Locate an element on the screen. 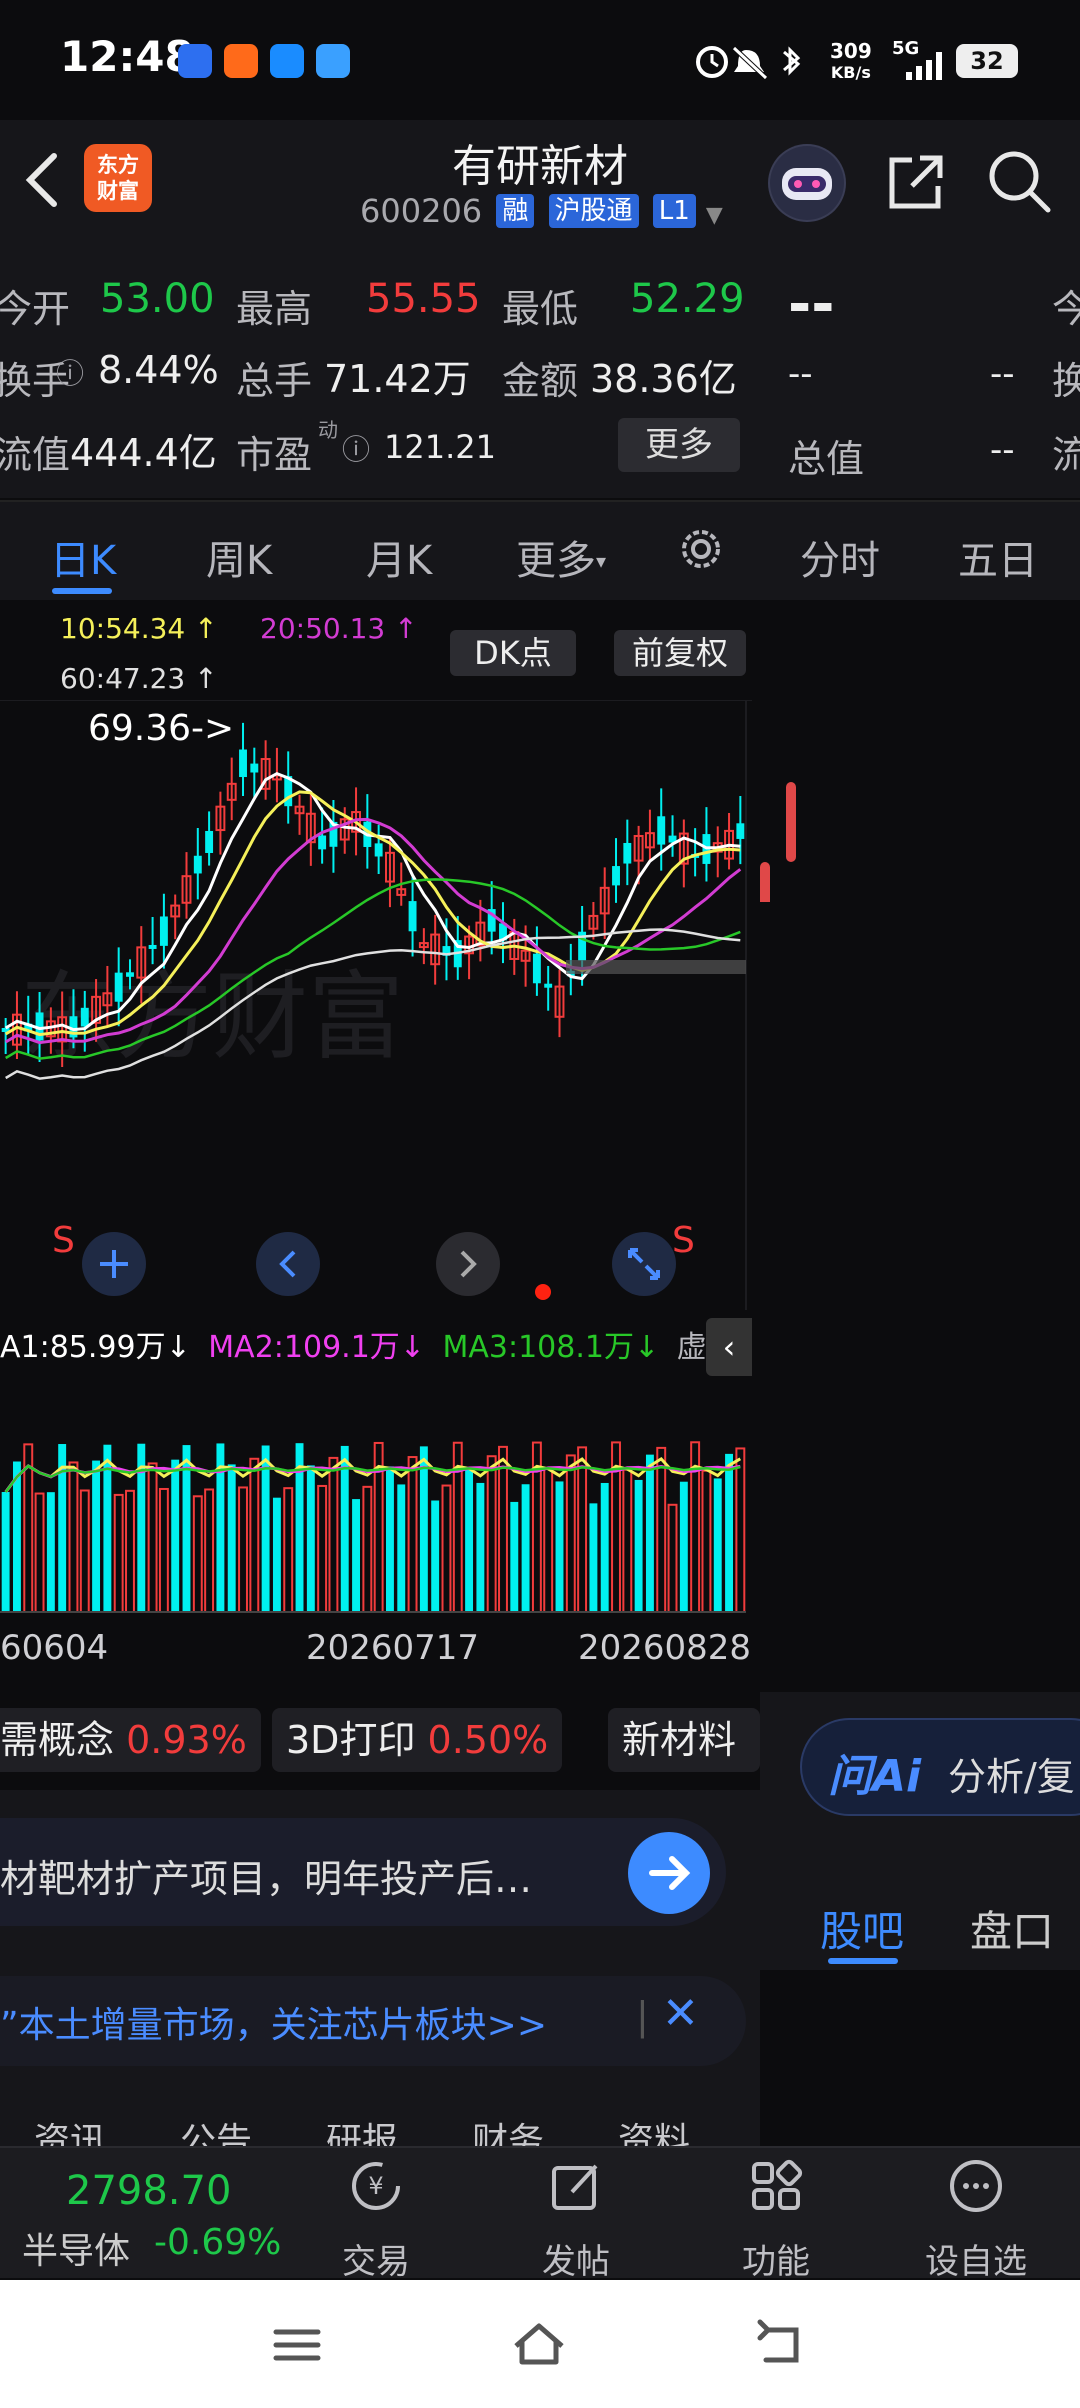  pe-dynamic-sup: 动 is located at coordinates (328, 430).